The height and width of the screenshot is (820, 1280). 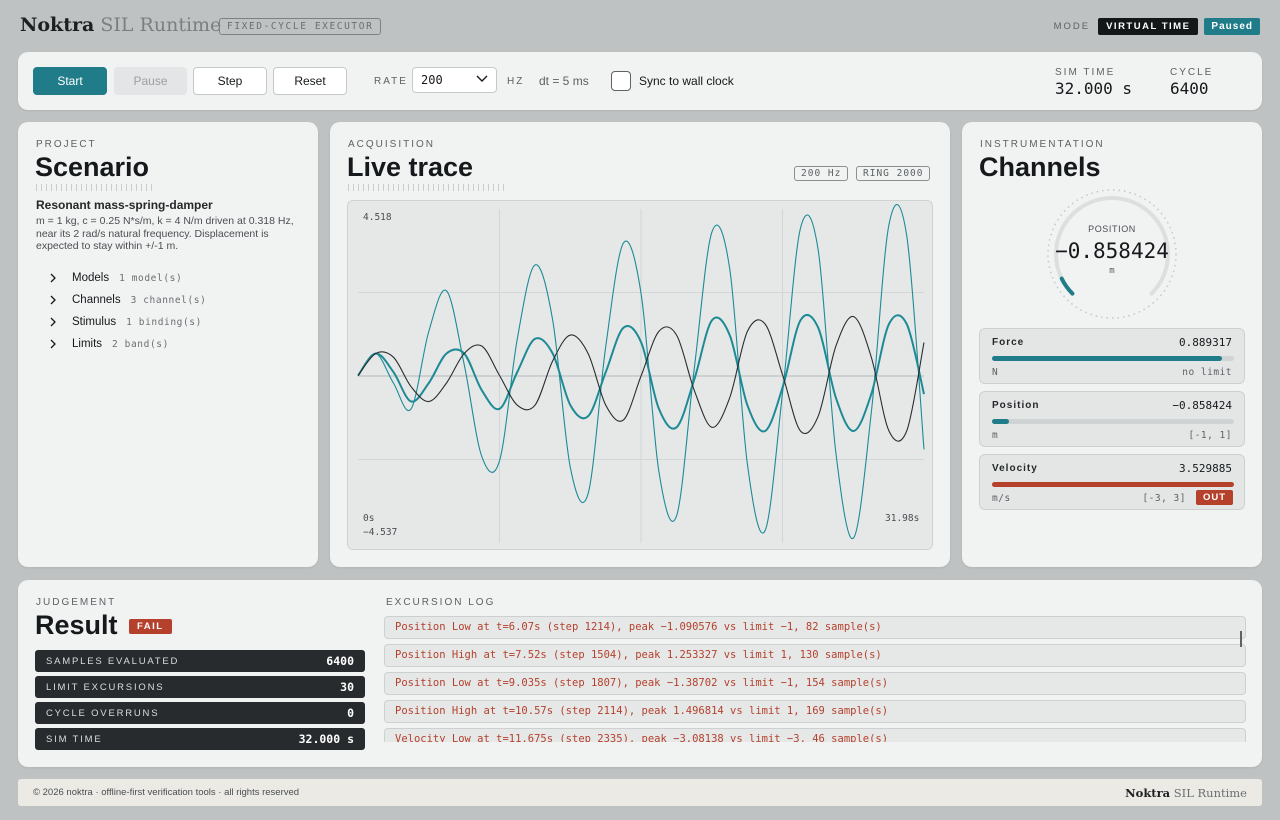 What do you see at coordinates (124, 205) in the screenshot?
I see `scenario-name: Resonant mass-spring-damper` at bounding box center [124, 205].